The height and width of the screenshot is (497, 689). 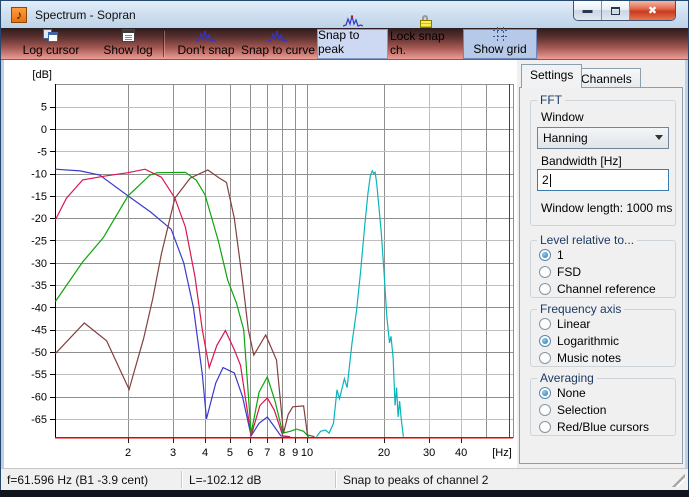 What do you see at coordinates (550, 180) in the screenshot?
I see `text-caret` at bounding box center [550, 180].